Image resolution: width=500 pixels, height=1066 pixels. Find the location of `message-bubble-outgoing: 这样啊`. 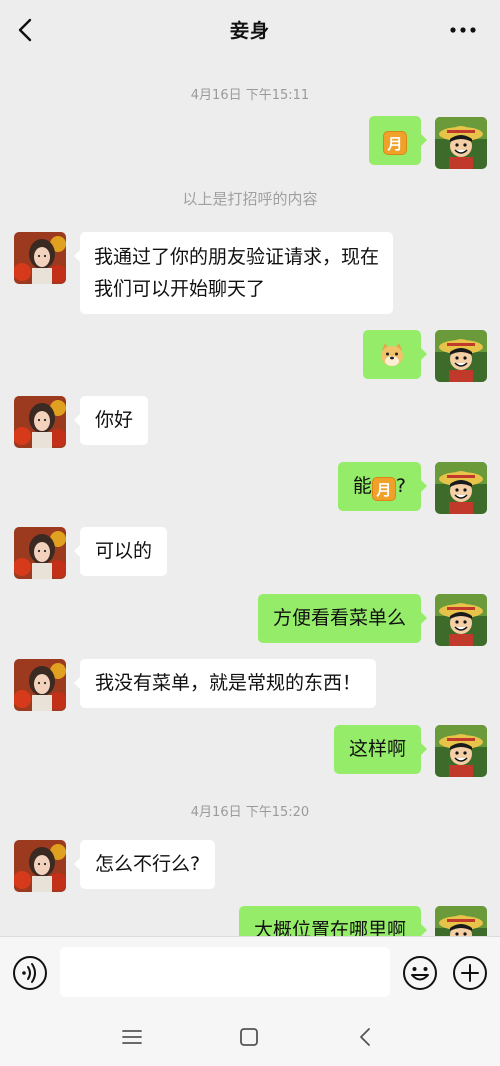

message-bubble-outgoing: 这样啊 is located at coordinates (380, 749).